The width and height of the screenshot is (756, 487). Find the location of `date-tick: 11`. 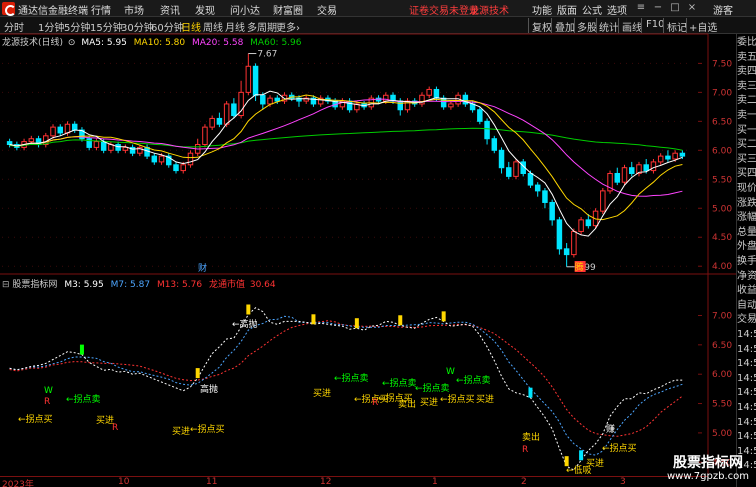

date-tick: 11 is located at coordinates (212, 482).